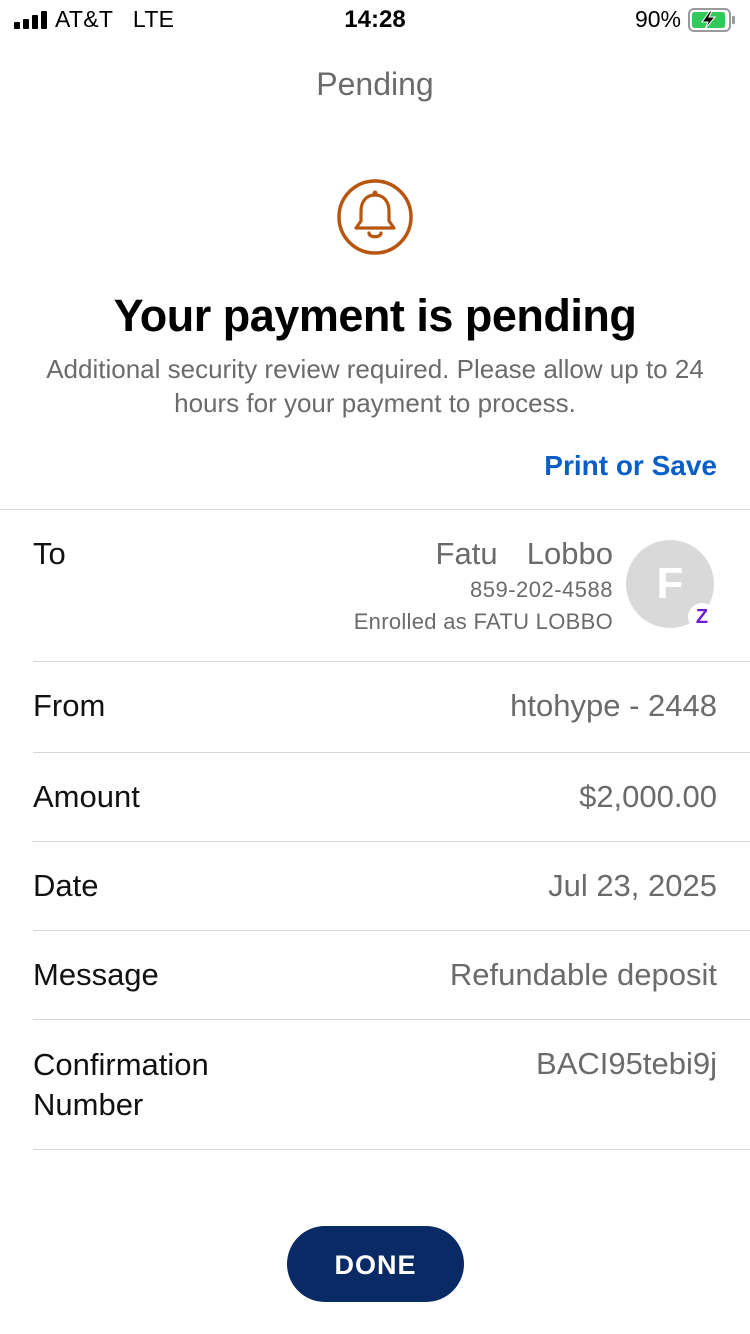  What do you see at coordinates (613, 705) in the screenshot?
I see `from-value: htohype - 2448` at bounding box center [613, 705].